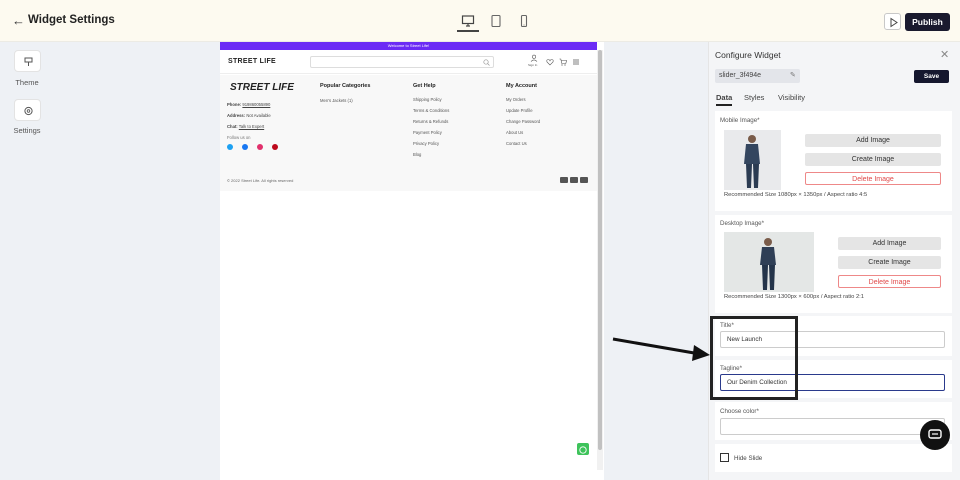 Image resolution: width=960 pixels, height=480 pixels. What do you see at coordinates (427, 99) in the screenshot?
I see `footer-link: Shipping Policy` at bounding box center [427, 99].